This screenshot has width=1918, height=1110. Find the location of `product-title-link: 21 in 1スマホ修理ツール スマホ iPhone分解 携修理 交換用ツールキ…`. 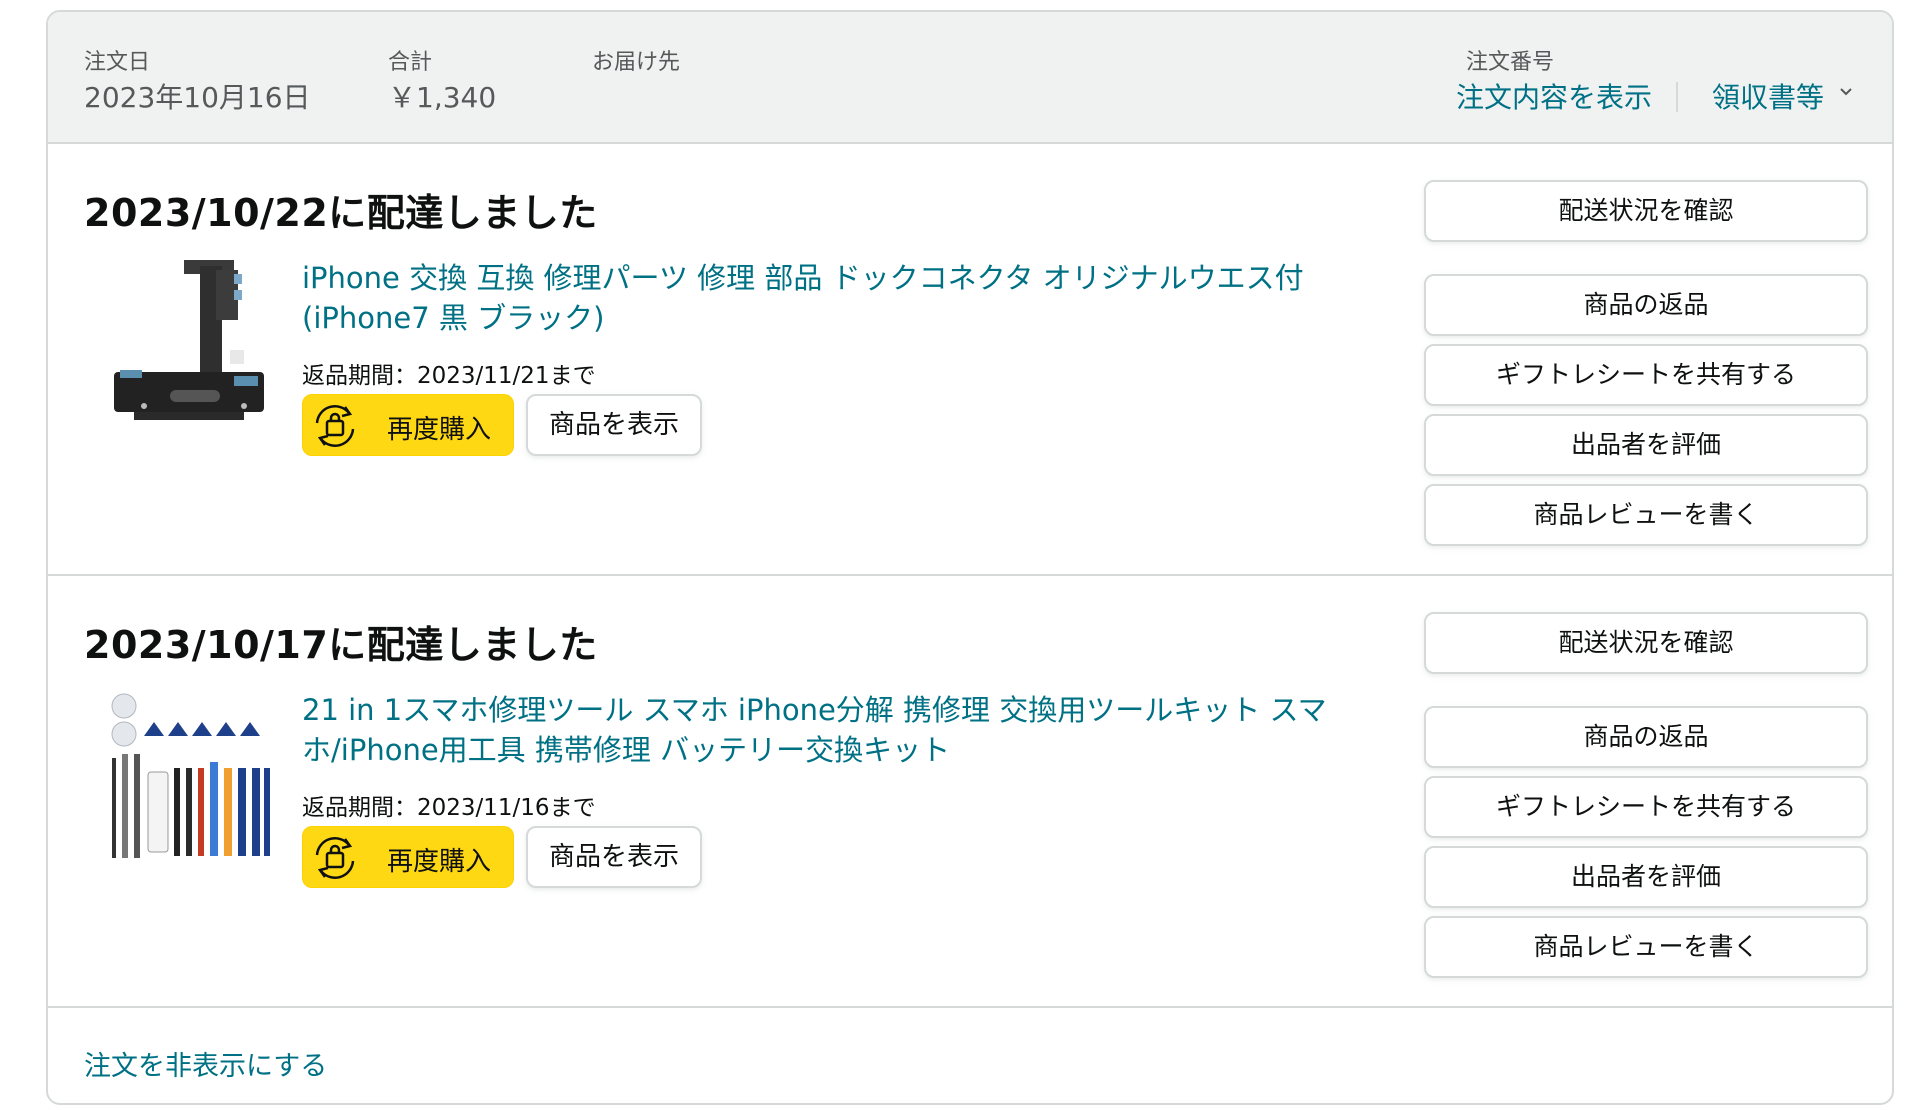

product-title-link: 21 in 1スマホ修理ツール スマホ iPhone分解 携修理 交換用ツールキ… is located at coordinates (827, 730).